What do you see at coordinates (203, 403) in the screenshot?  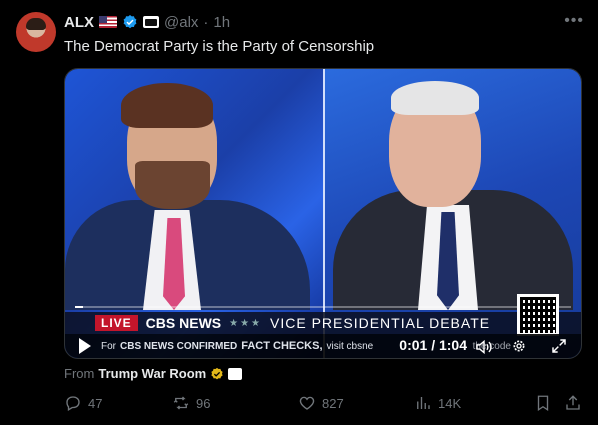 I see `repost-count: 96` at bounding box center [203, 403].